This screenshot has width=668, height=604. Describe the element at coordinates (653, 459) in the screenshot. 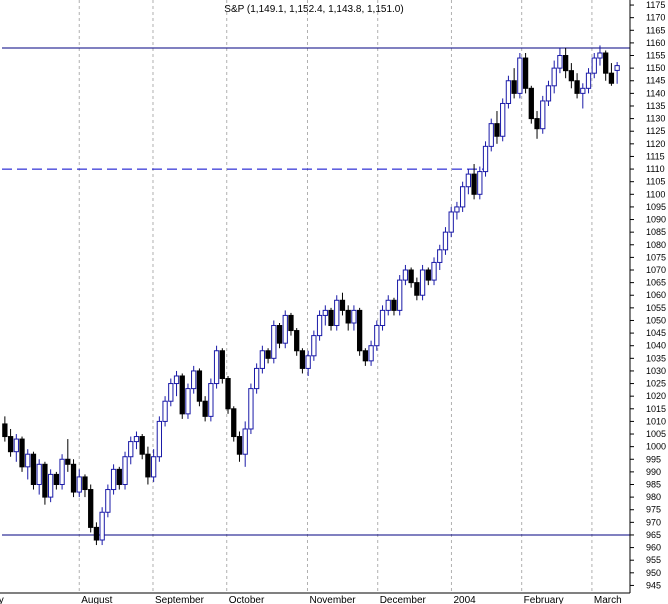

I see `y-tick-label: 995` at that location.